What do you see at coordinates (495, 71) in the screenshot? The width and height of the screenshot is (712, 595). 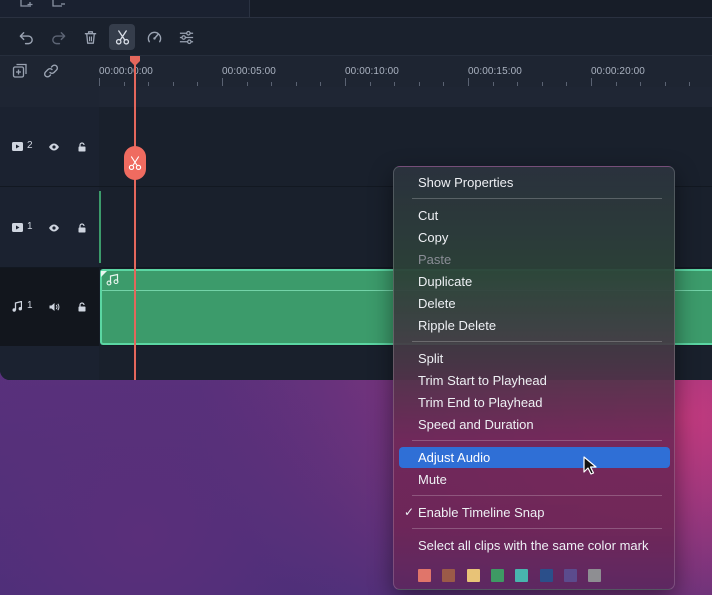 I see `ruler-label: 00:00:15:00` at bounding box center [495, 71].